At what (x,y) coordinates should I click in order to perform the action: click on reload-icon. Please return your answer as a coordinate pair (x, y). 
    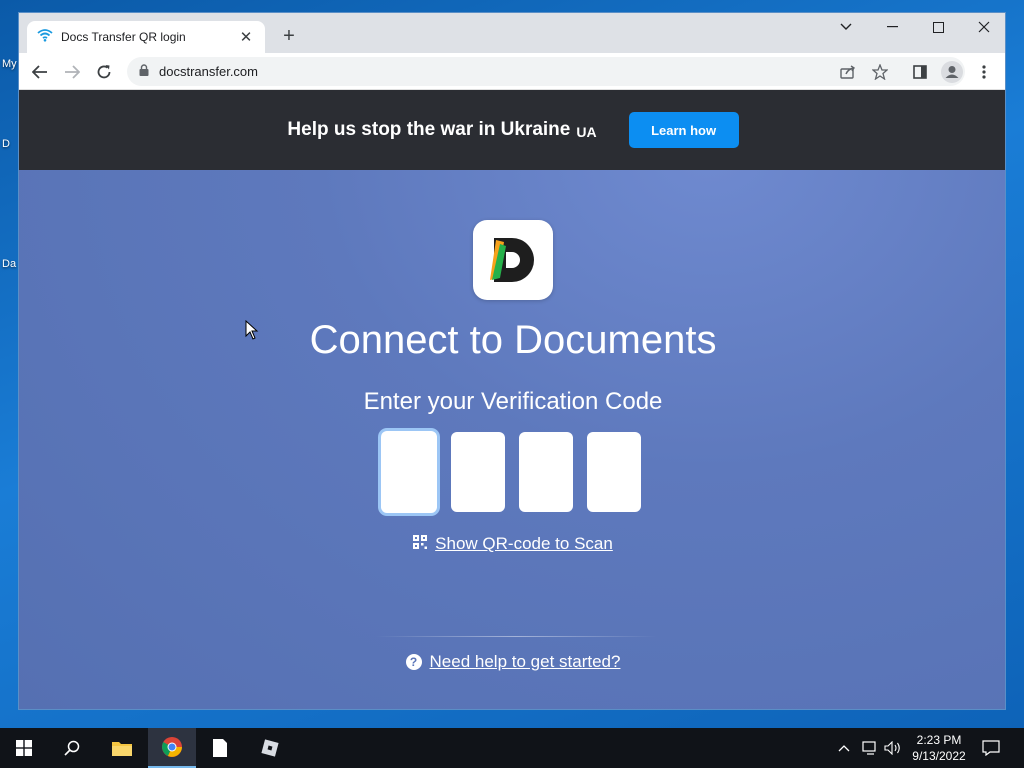
    Looking at the image, I should click on (104, 72).